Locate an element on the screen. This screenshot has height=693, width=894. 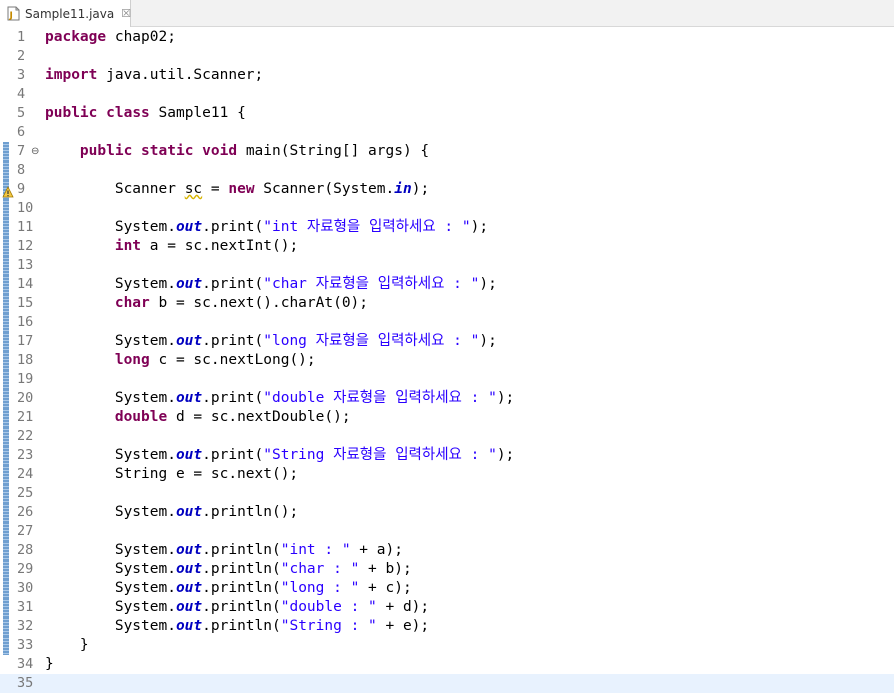
code-text: System.out.println("char : " + b); is located at coordinates (228, 569).